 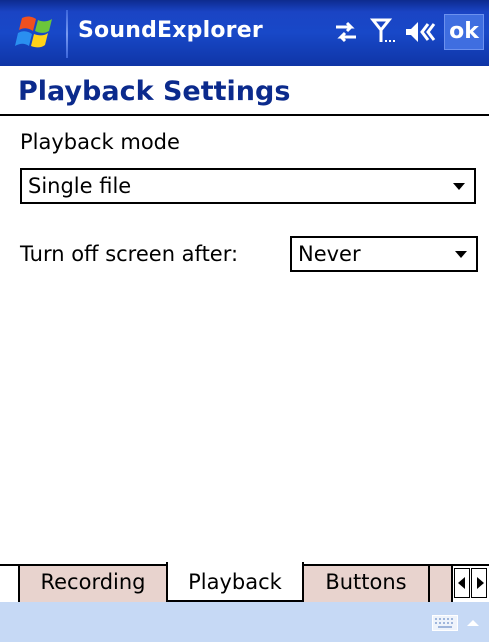 I want to click on title-bar: SoundExplorer ok, so click(x=244, y=34).